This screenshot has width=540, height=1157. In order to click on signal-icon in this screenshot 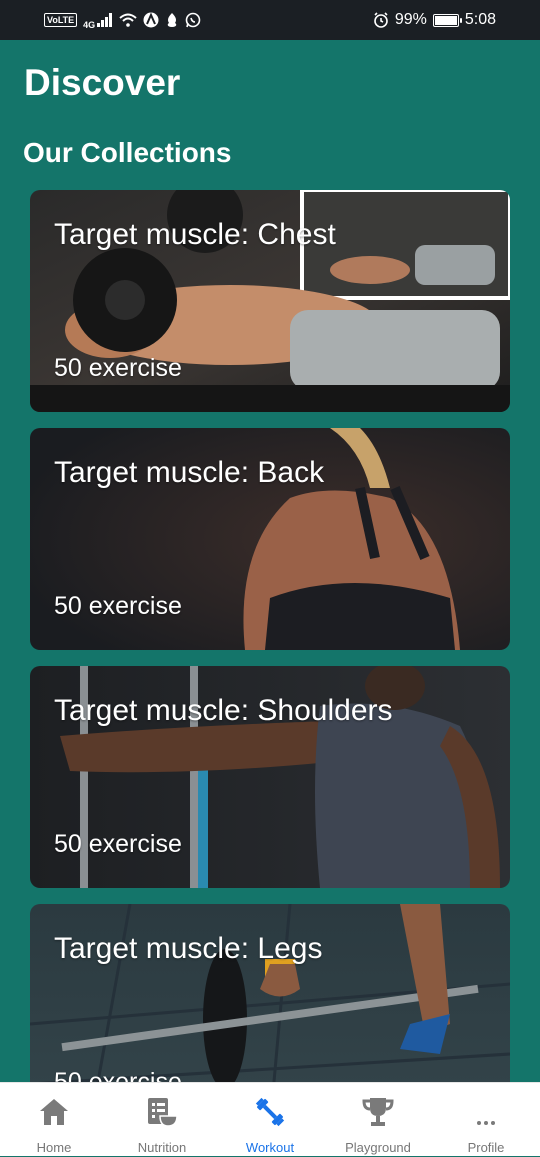, I will do `click(105, 20)`.